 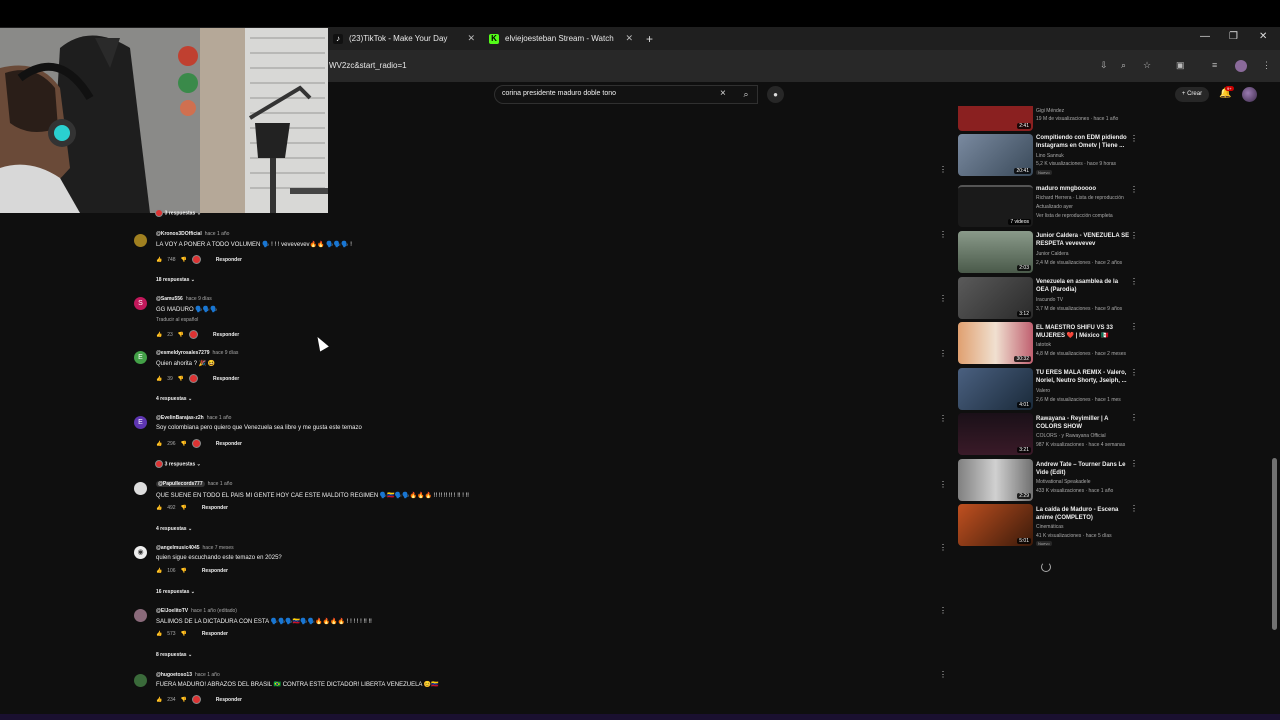 What do you see at coordinates (1071, 436) in the screenshot?
I see `video-channel: COLORS · y Rawayana Official` at bounding box center [1071, 436].